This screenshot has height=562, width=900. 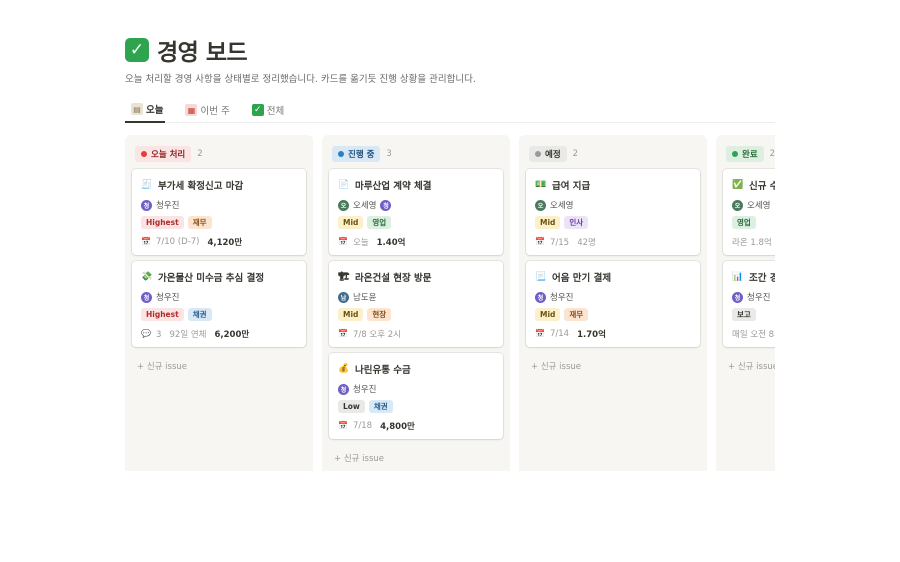 I want to click on document-icon: 📄, so click(x=344, y=185).